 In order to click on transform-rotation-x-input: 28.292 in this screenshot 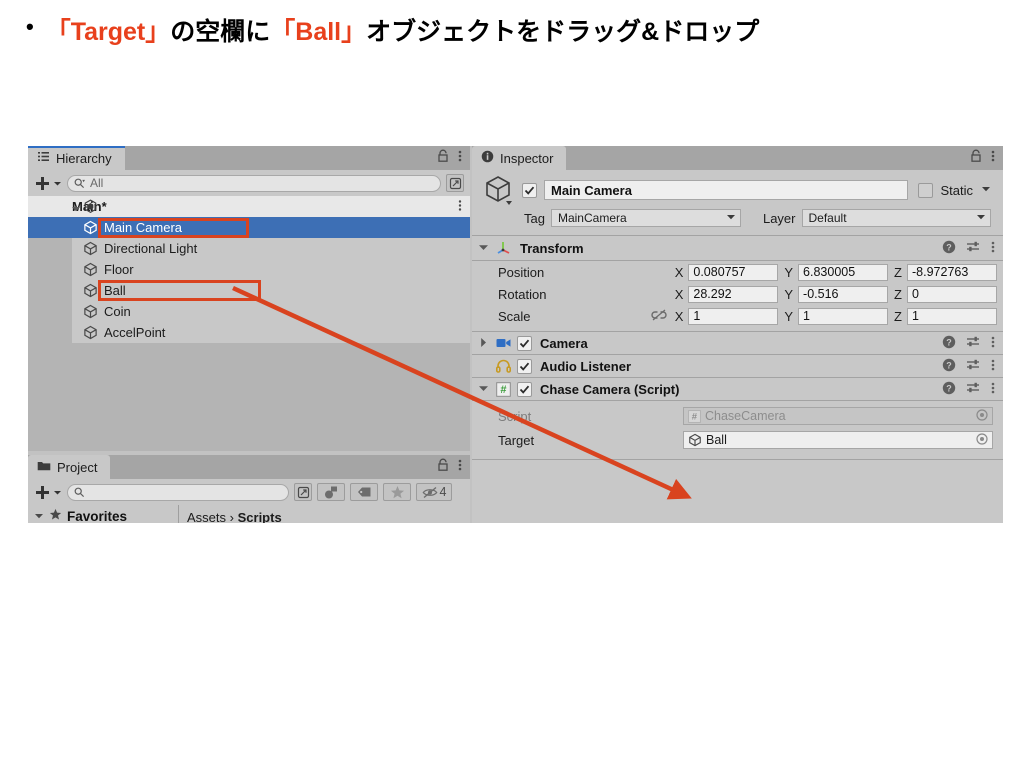, I will do `click(733, 294)`.